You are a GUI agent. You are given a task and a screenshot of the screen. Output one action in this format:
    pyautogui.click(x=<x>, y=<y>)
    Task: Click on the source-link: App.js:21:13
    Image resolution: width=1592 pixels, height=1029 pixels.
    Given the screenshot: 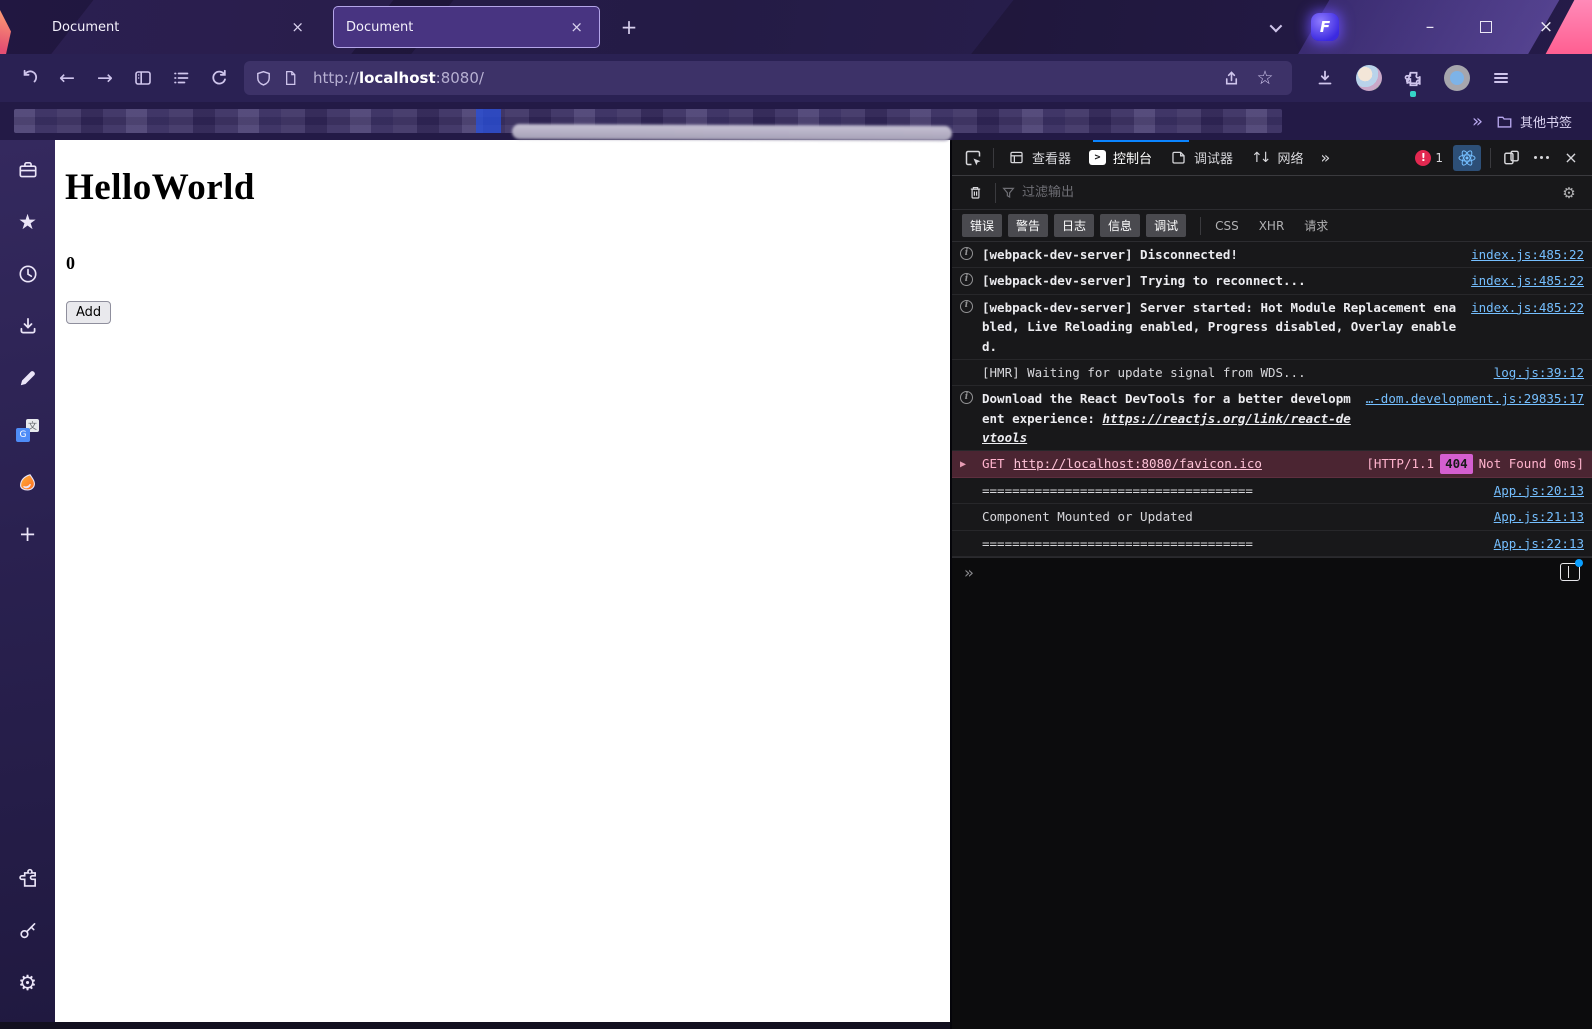 What is the action you would take?
    pyautogui.click(x=1539, y=516)
    